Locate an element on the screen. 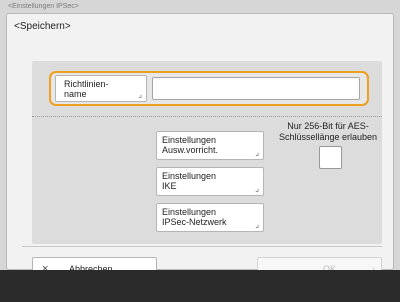 This screenshot has height=302, width=400. policy-name-label-line1: Richtlinien- is located at coordinates (86, 84).